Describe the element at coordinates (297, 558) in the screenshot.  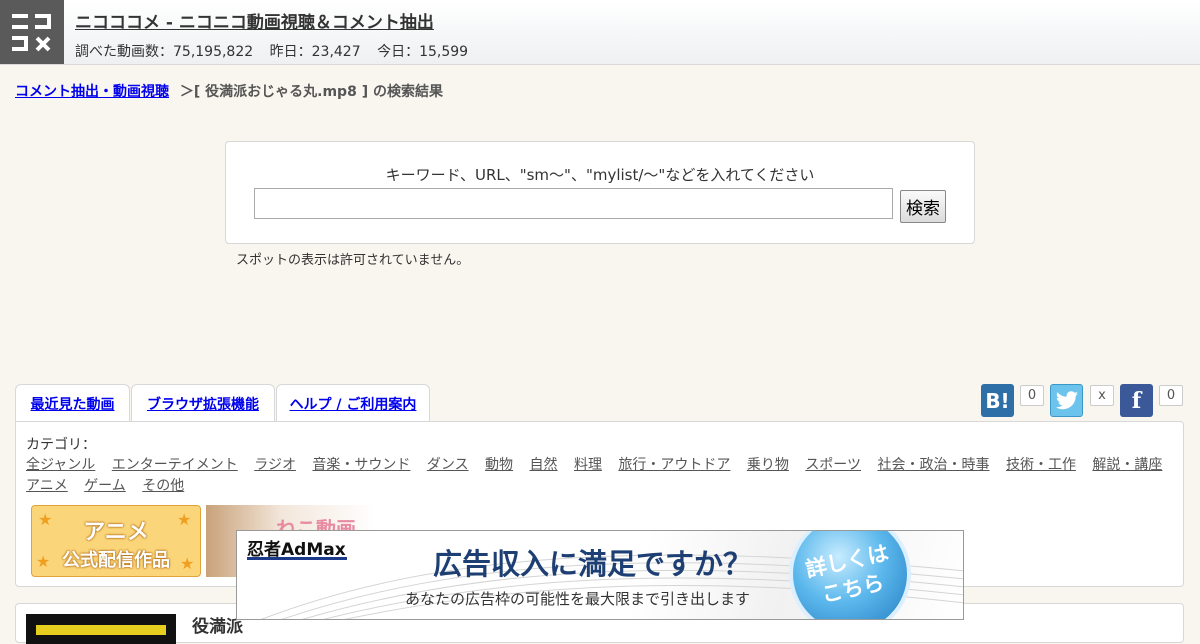
I see `ad-brand-underline` at that location.